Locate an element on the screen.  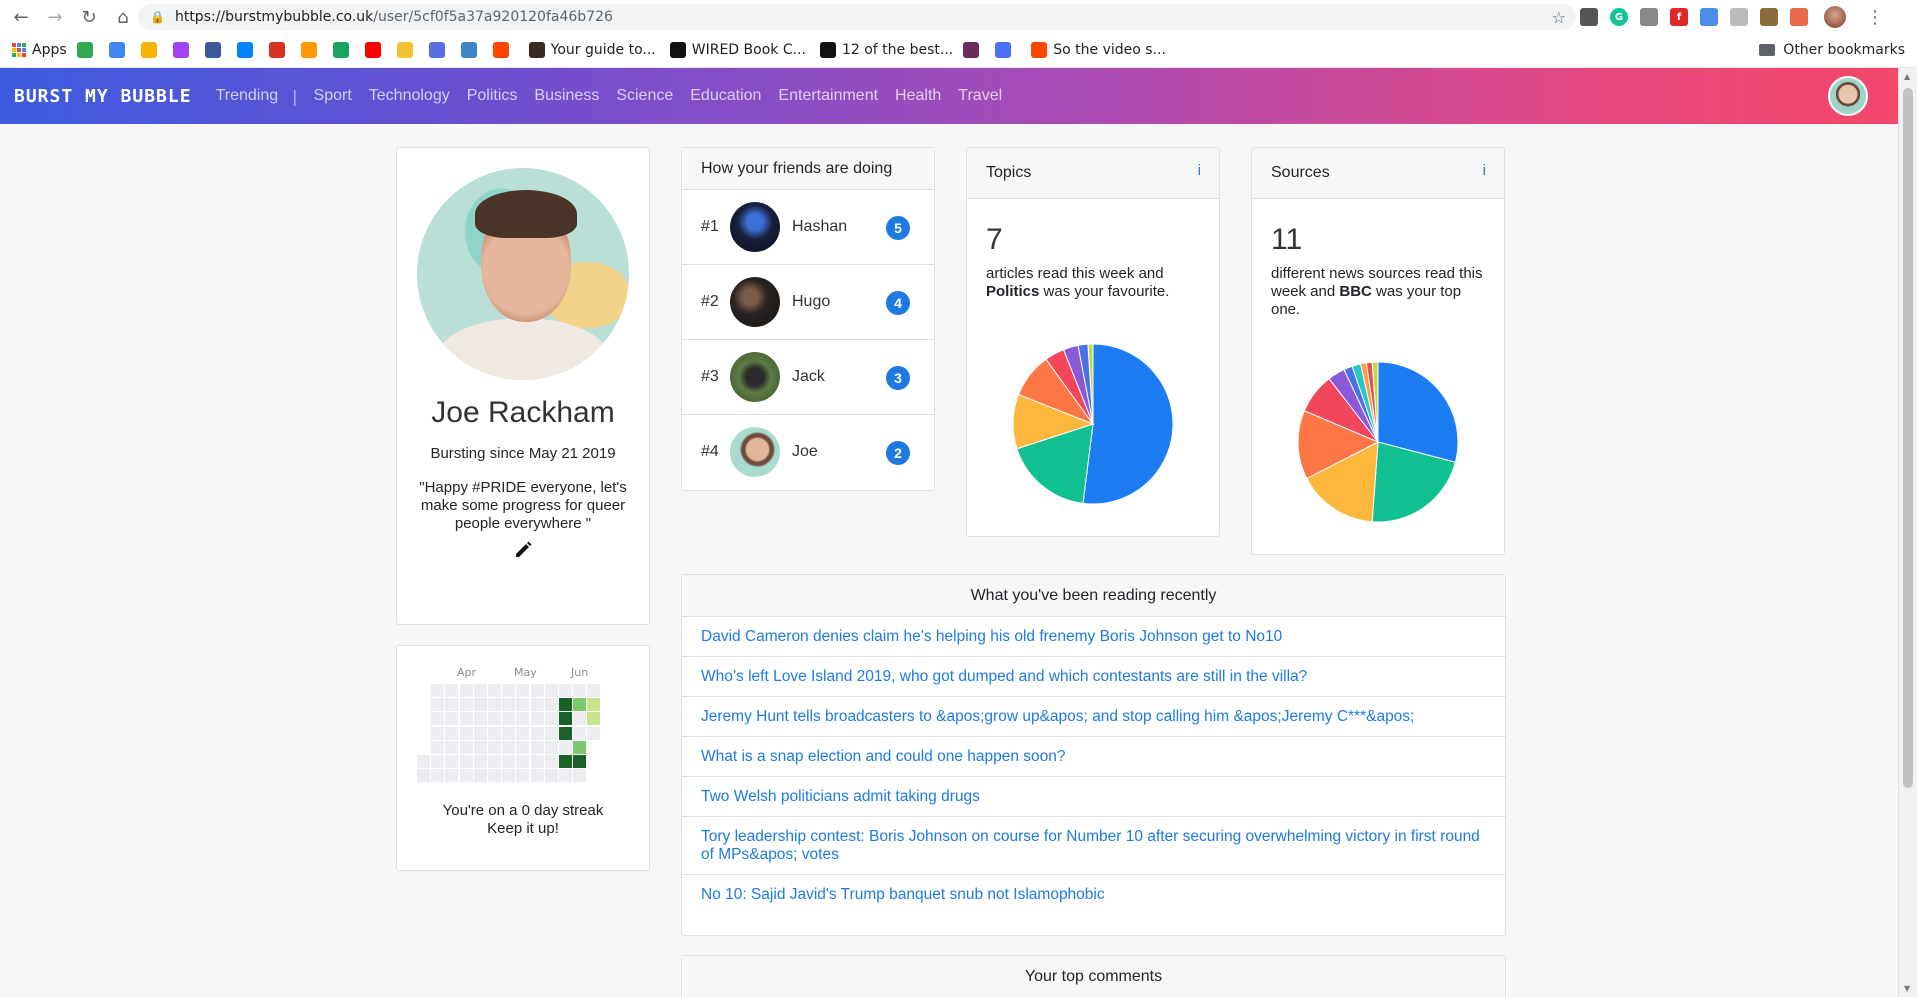
topics-text-before: articles read this week and is located at coordinates (1075, 273).